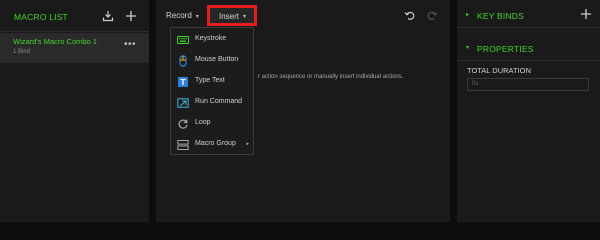  What do you see at coordinates (183, 81) in the screenshot?
I see `text-icon` at bounding box center [183, 81].